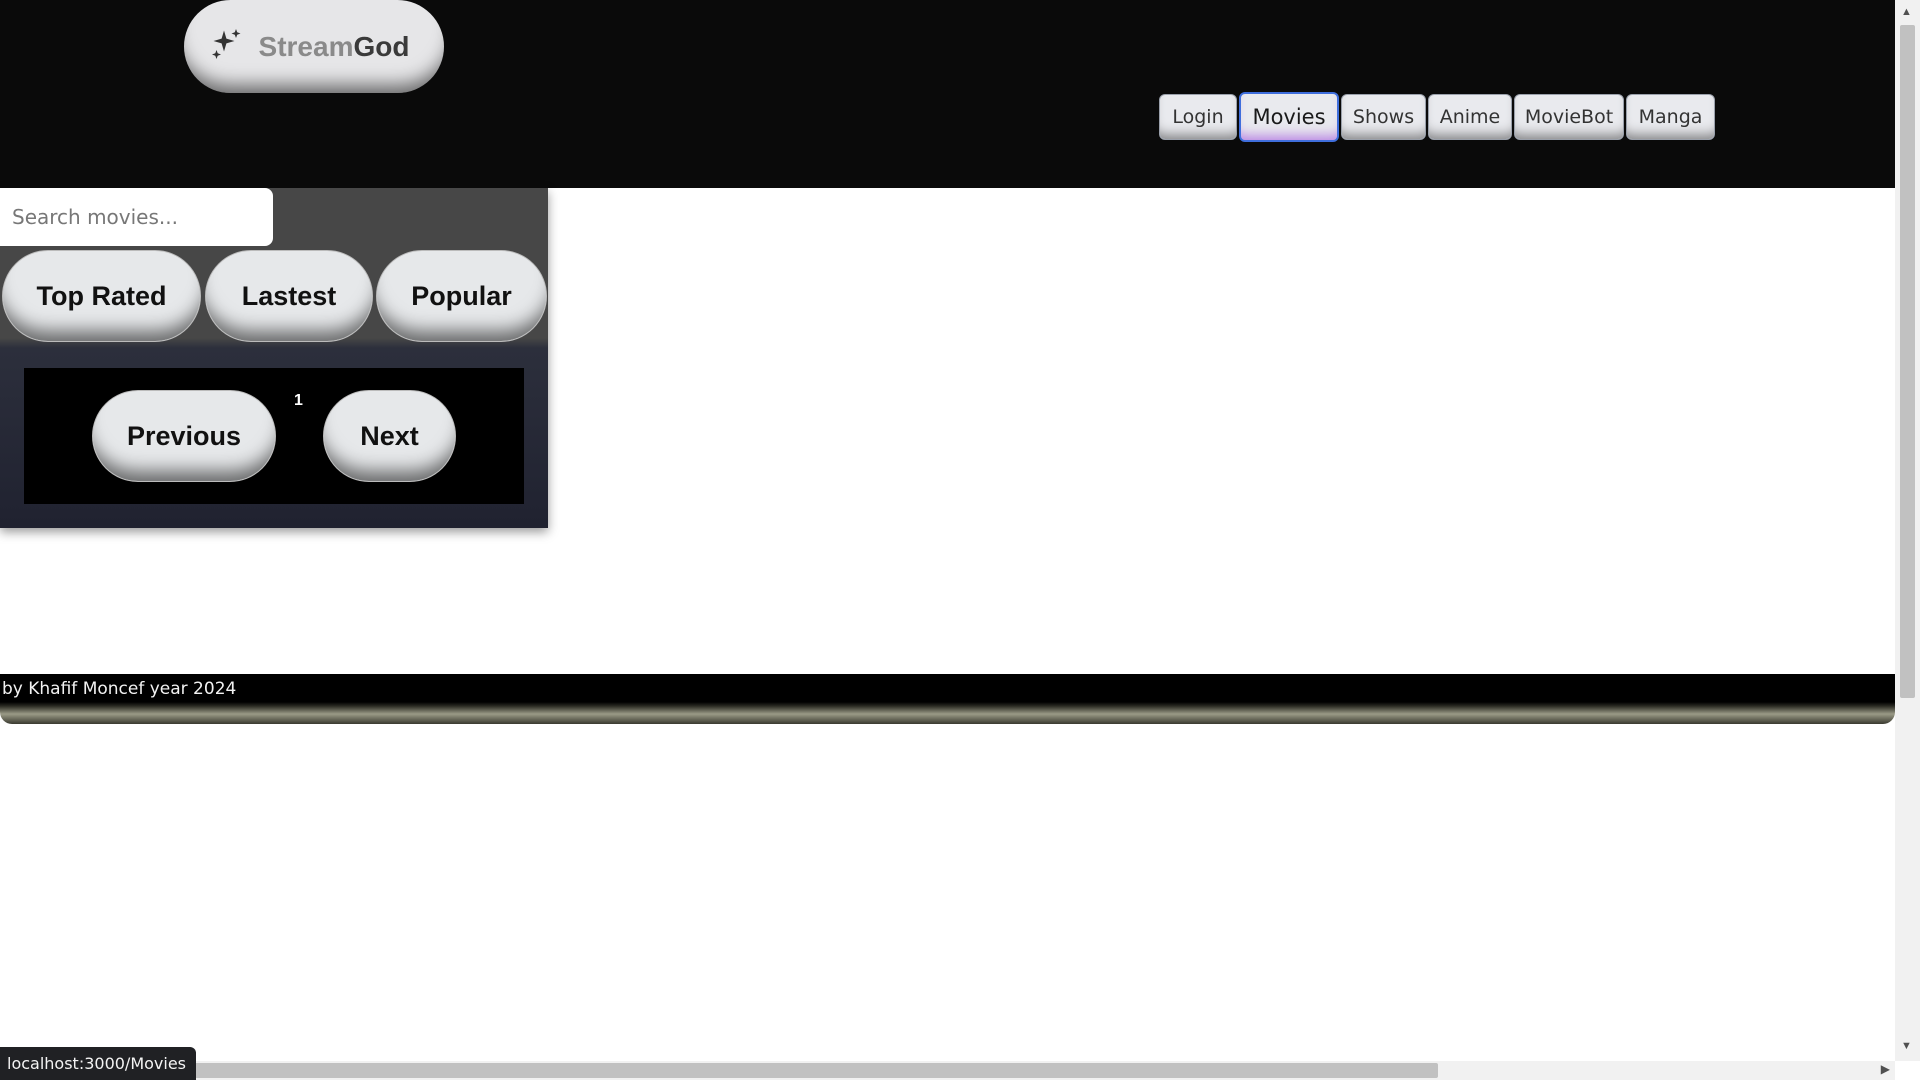 This screenshot has width=1920, height=1080. I want to click on nav-anime-button: Anime, so click(1470, 117).